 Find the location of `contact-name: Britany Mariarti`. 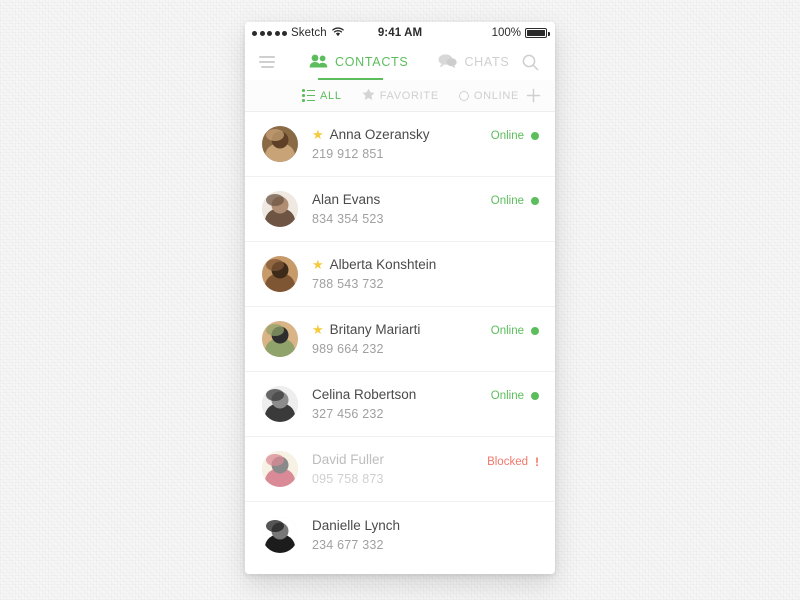

contact-name: Britany Mariarti is located at coordinates (375, 329).